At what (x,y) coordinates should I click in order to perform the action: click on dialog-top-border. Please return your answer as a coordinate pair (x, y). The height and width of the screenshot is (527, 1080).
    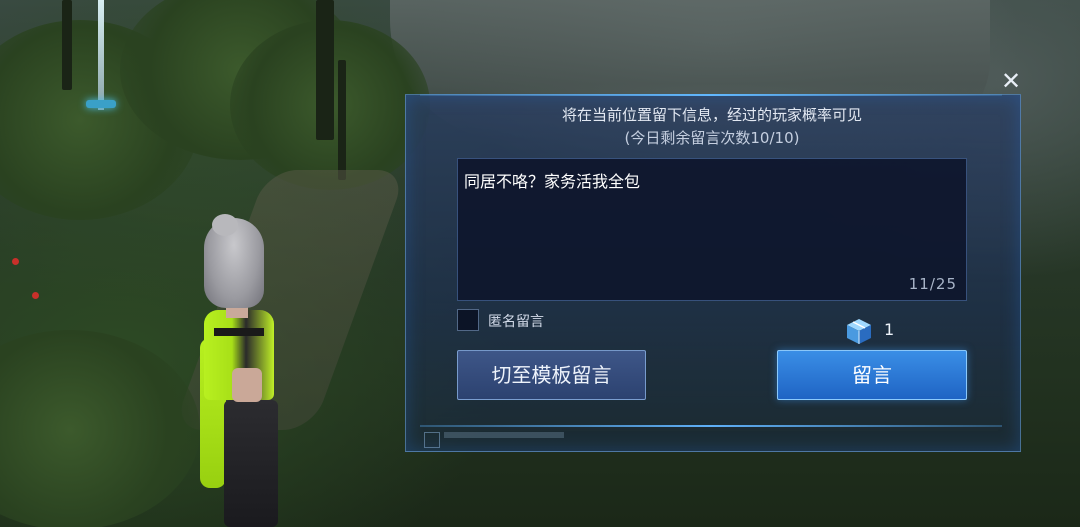
    Looking at the image, I should click on (711, 95).